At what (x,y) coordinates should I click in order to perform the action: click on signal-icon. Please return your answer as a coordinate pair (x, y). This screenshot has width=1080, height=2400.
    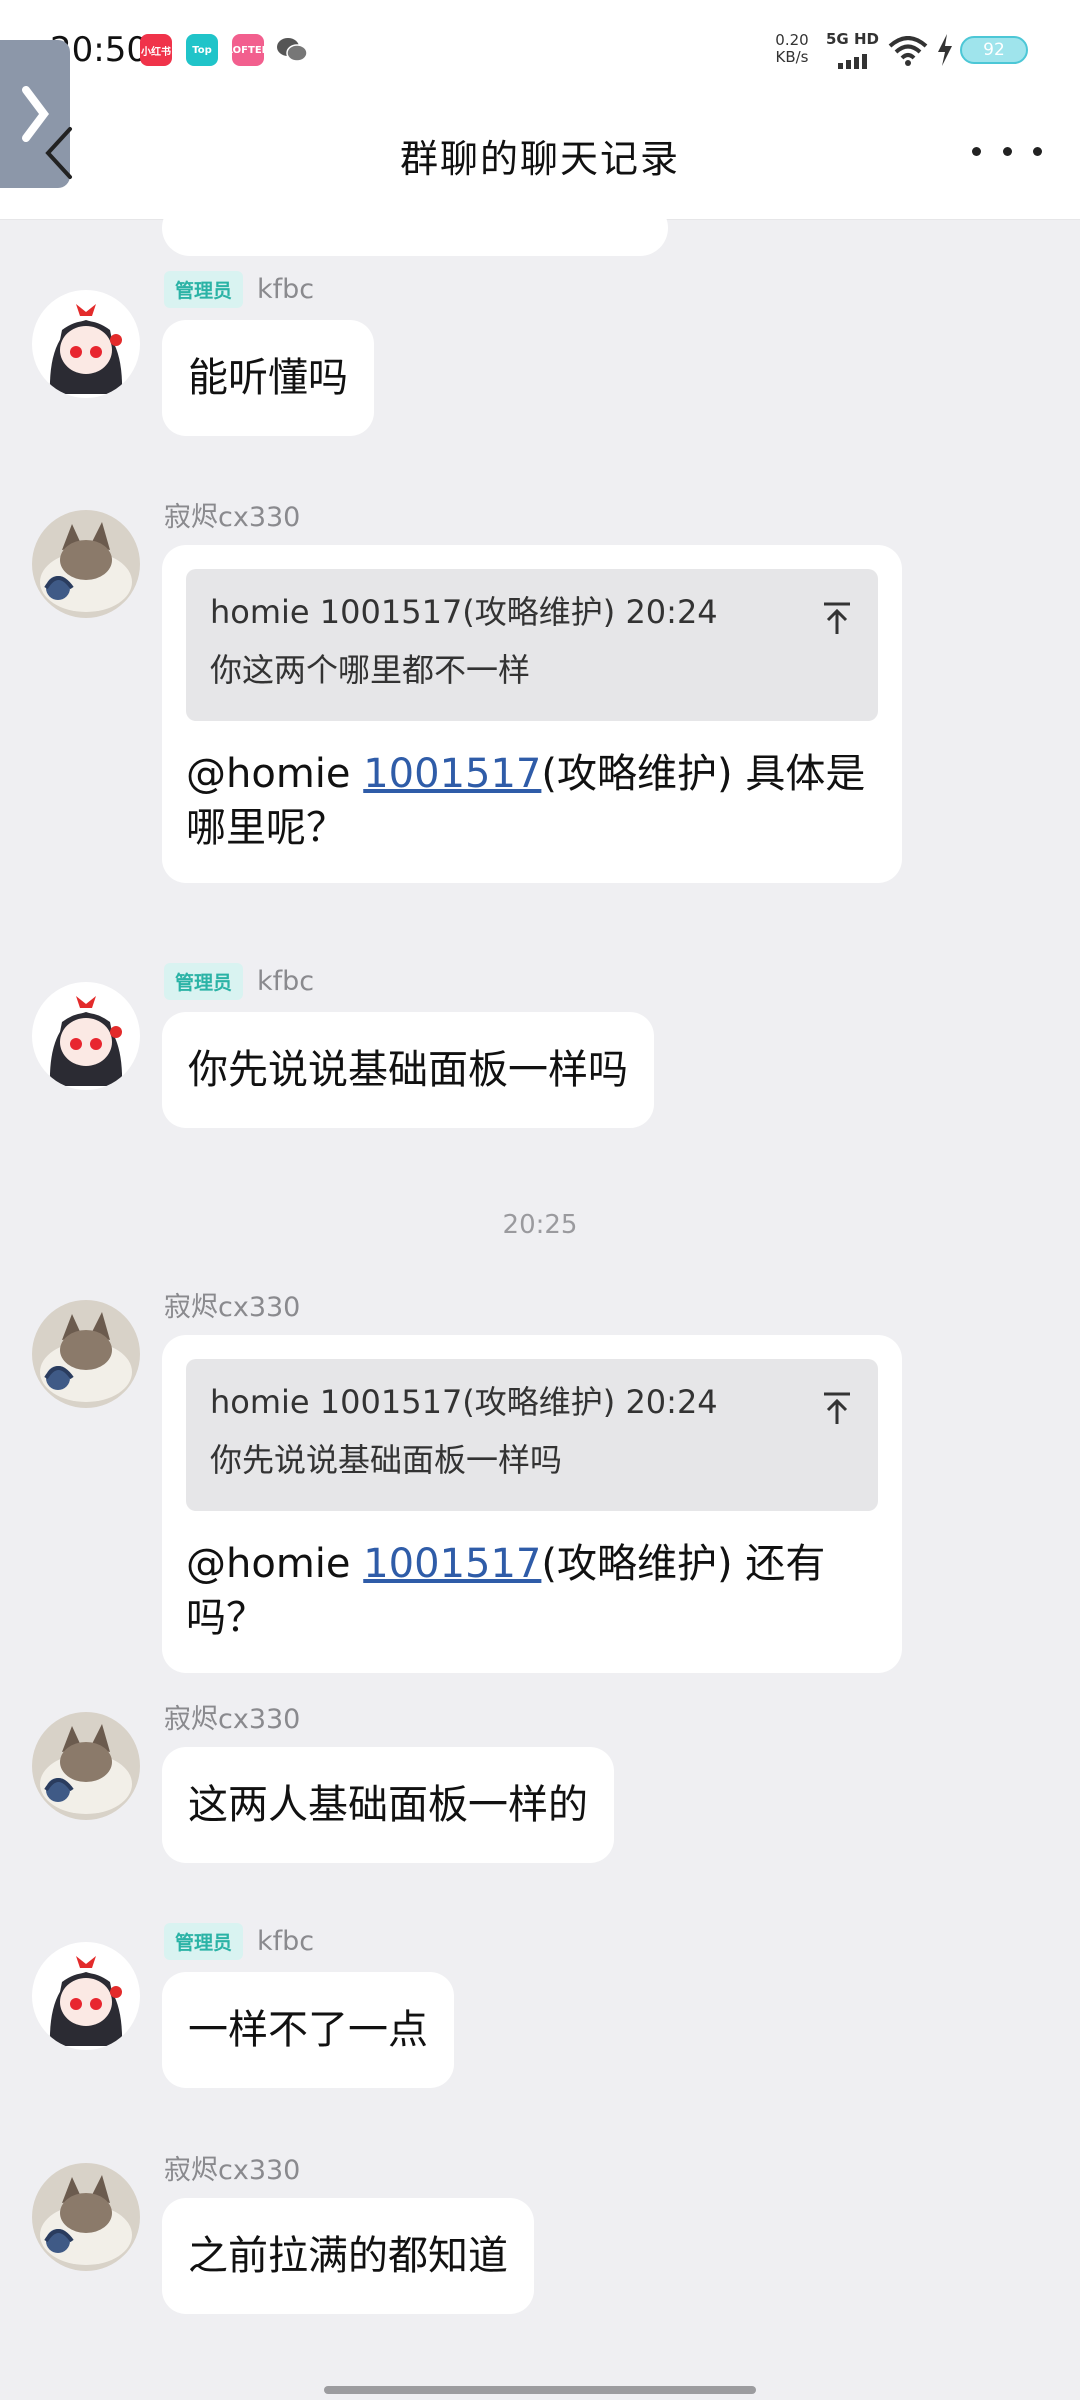
    Looking at the image, I should click on (854, 59).